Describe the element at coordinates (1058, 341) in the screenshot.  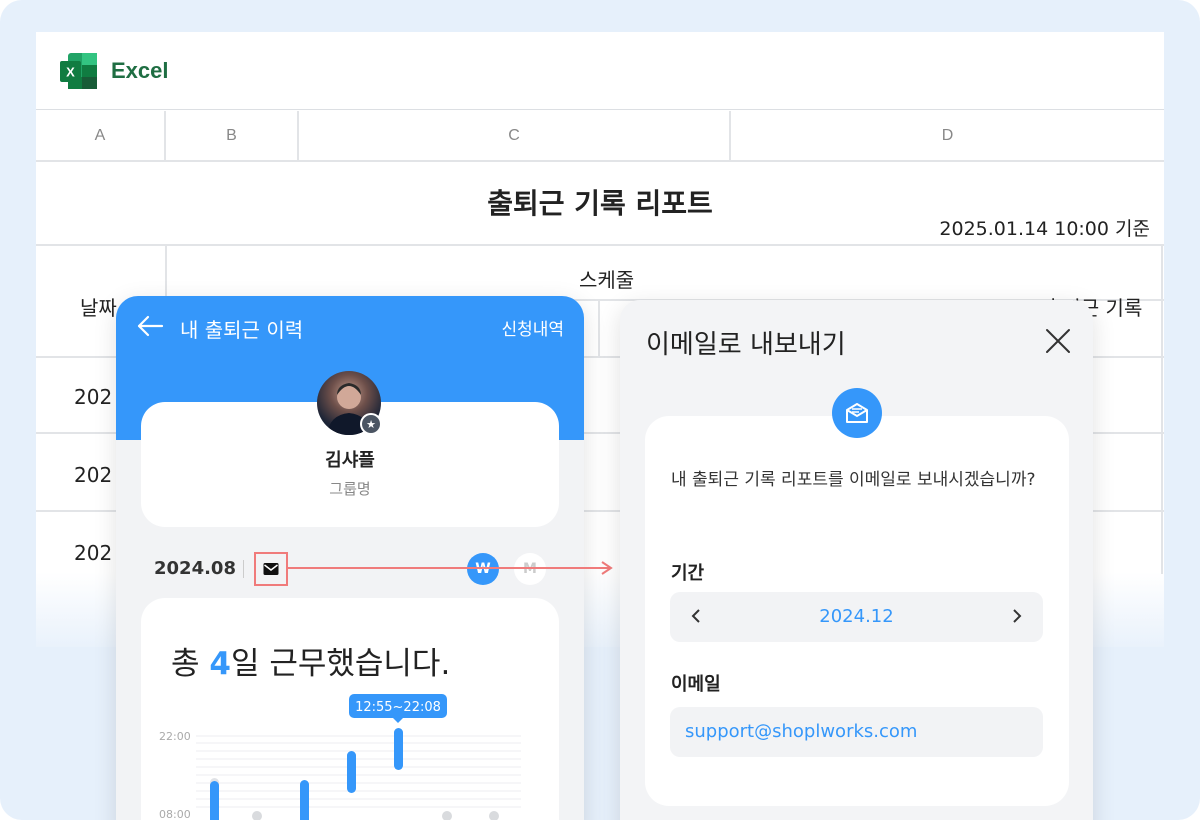
I see `close-icon` at that location.